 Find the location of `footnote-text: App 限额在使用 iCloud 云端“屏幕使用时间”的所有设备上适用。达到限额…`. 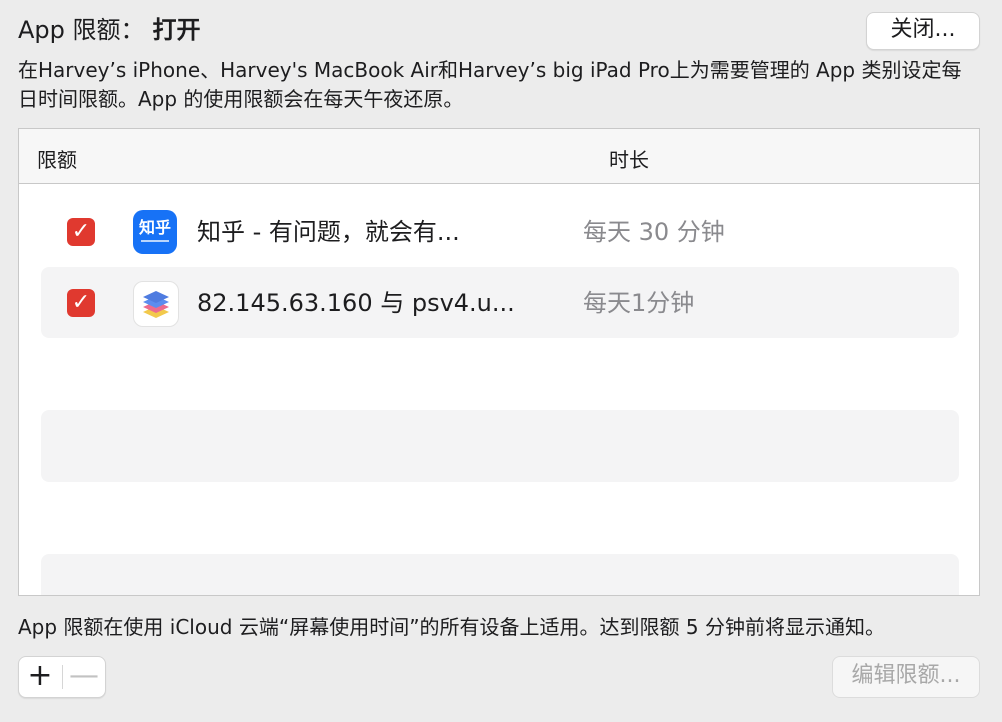

footnote-text: App 限额在使用 iCloud 云端“屏幕使用时间”的所有设备上适用。达到限额… is located at coordinates (451, 627).